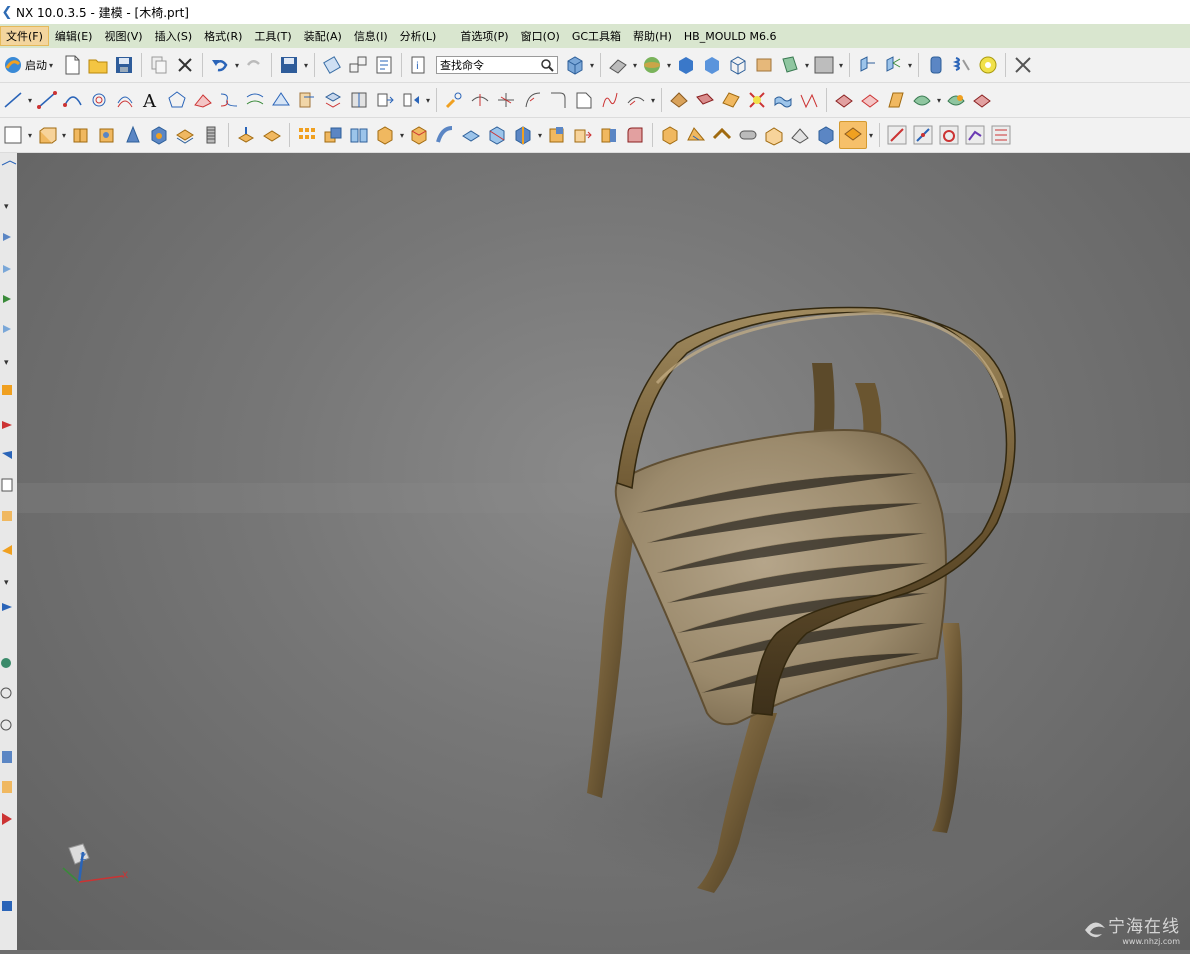 This screenshot has width=1190, height=954. What do you see at coordinates (897, 135) in the screenshot?
I see `measure-distance-icon` at bounding box center [897, 135].